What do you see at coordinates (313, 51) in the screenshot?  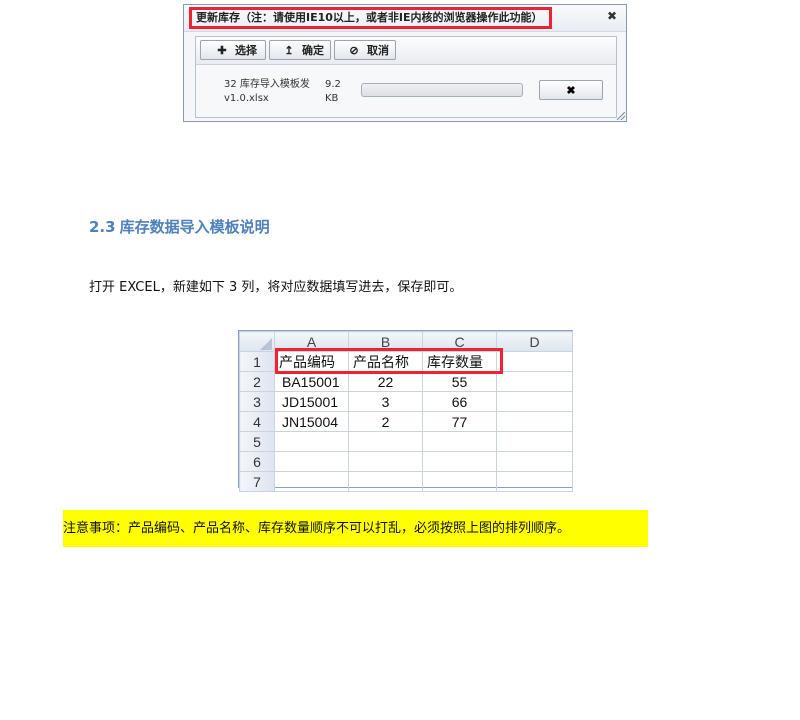 I see `confirm-button-label: 确定` at bounding box center [313, 51].